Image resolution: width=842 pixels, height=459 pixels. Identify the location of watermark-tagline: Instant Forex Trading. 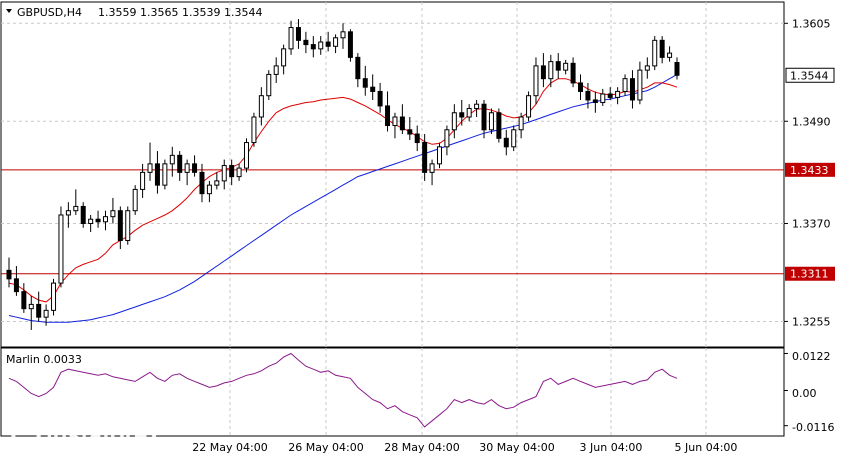
(93, 452).